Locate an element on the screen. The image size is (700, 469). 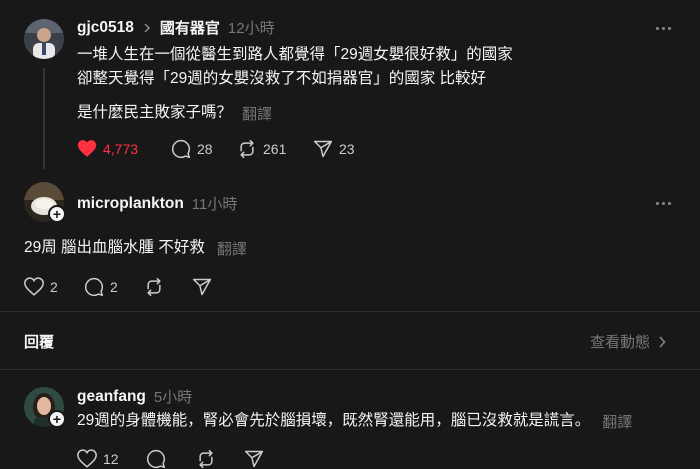
reply-count: 2 is located at coordinates (114, 287).